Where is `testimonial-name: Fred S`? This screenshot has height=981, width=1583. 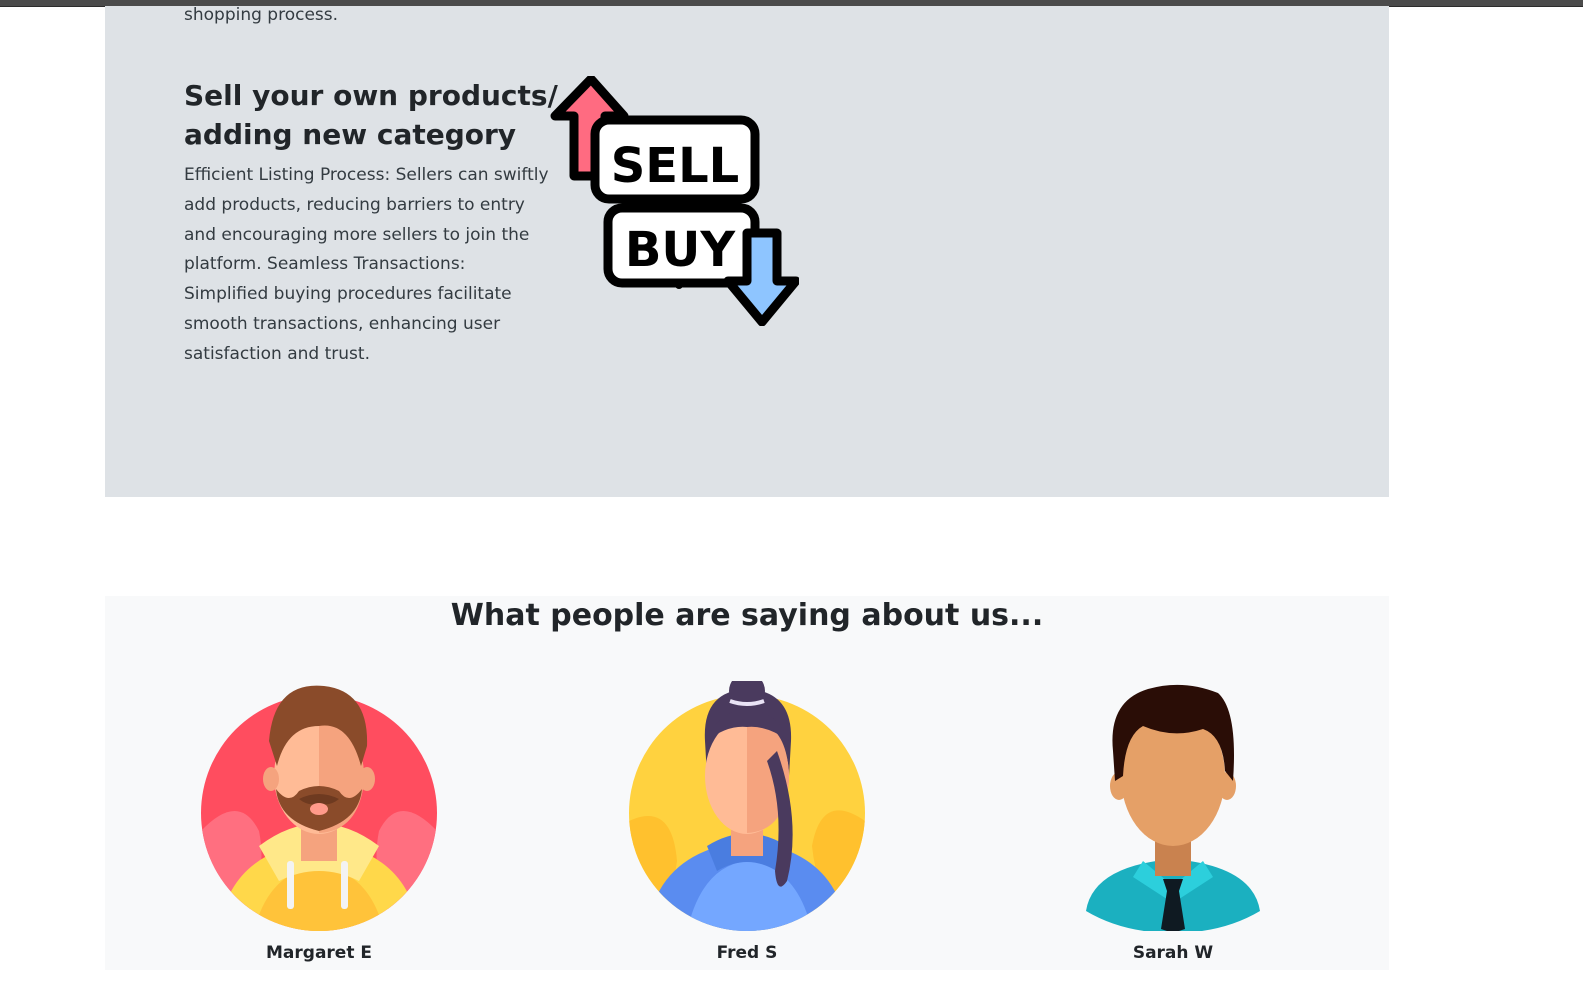 testimonial-name: Fred S is located at coordinates (747, 953).